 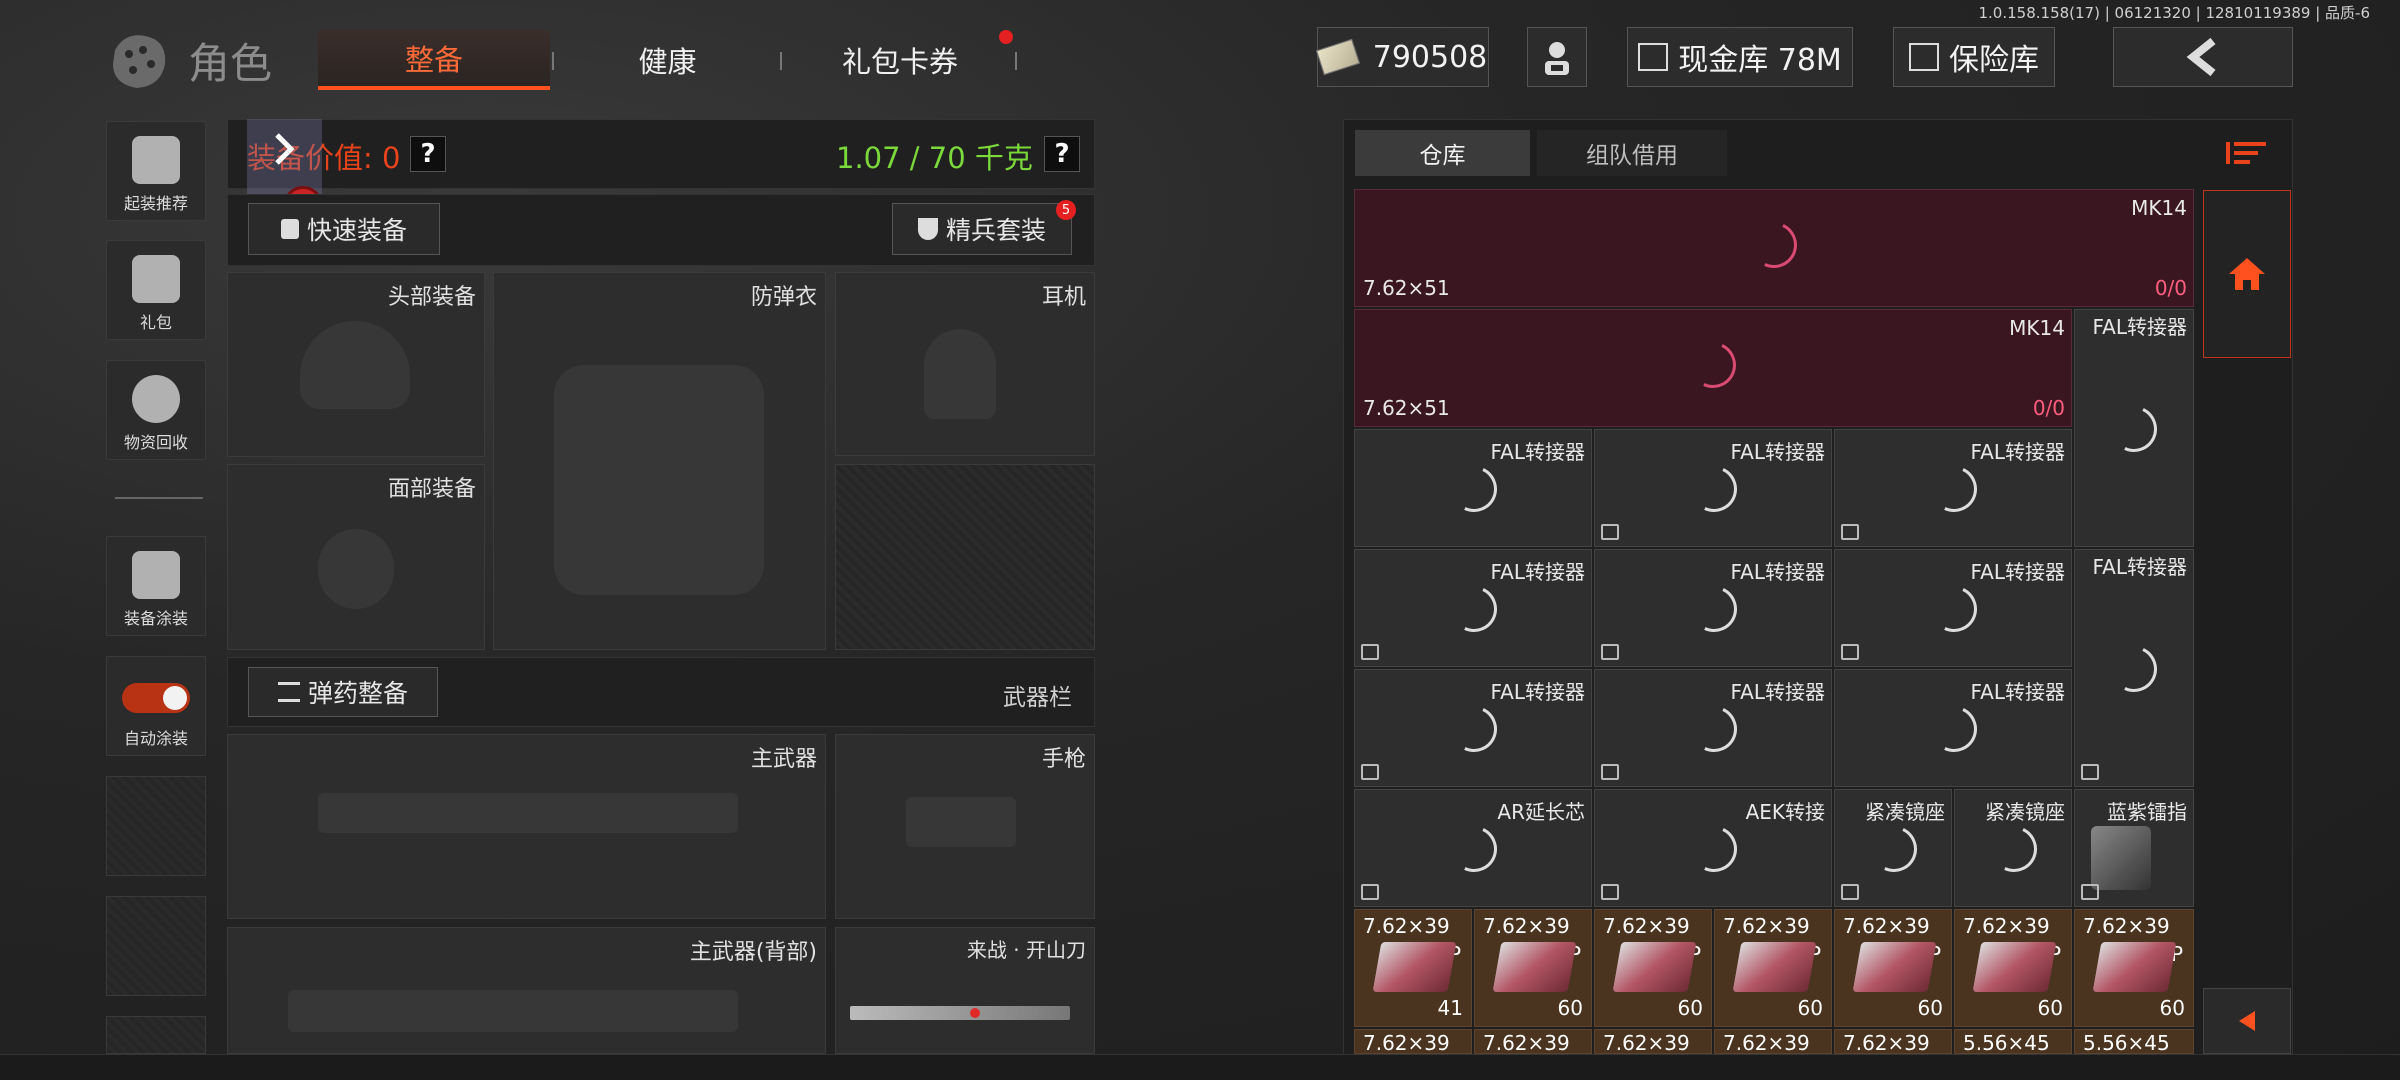 What do you see at coordinates (1062, 154) in the screenshot?
I see `weight-help-button: ?` at bounding box center [1062, 154].